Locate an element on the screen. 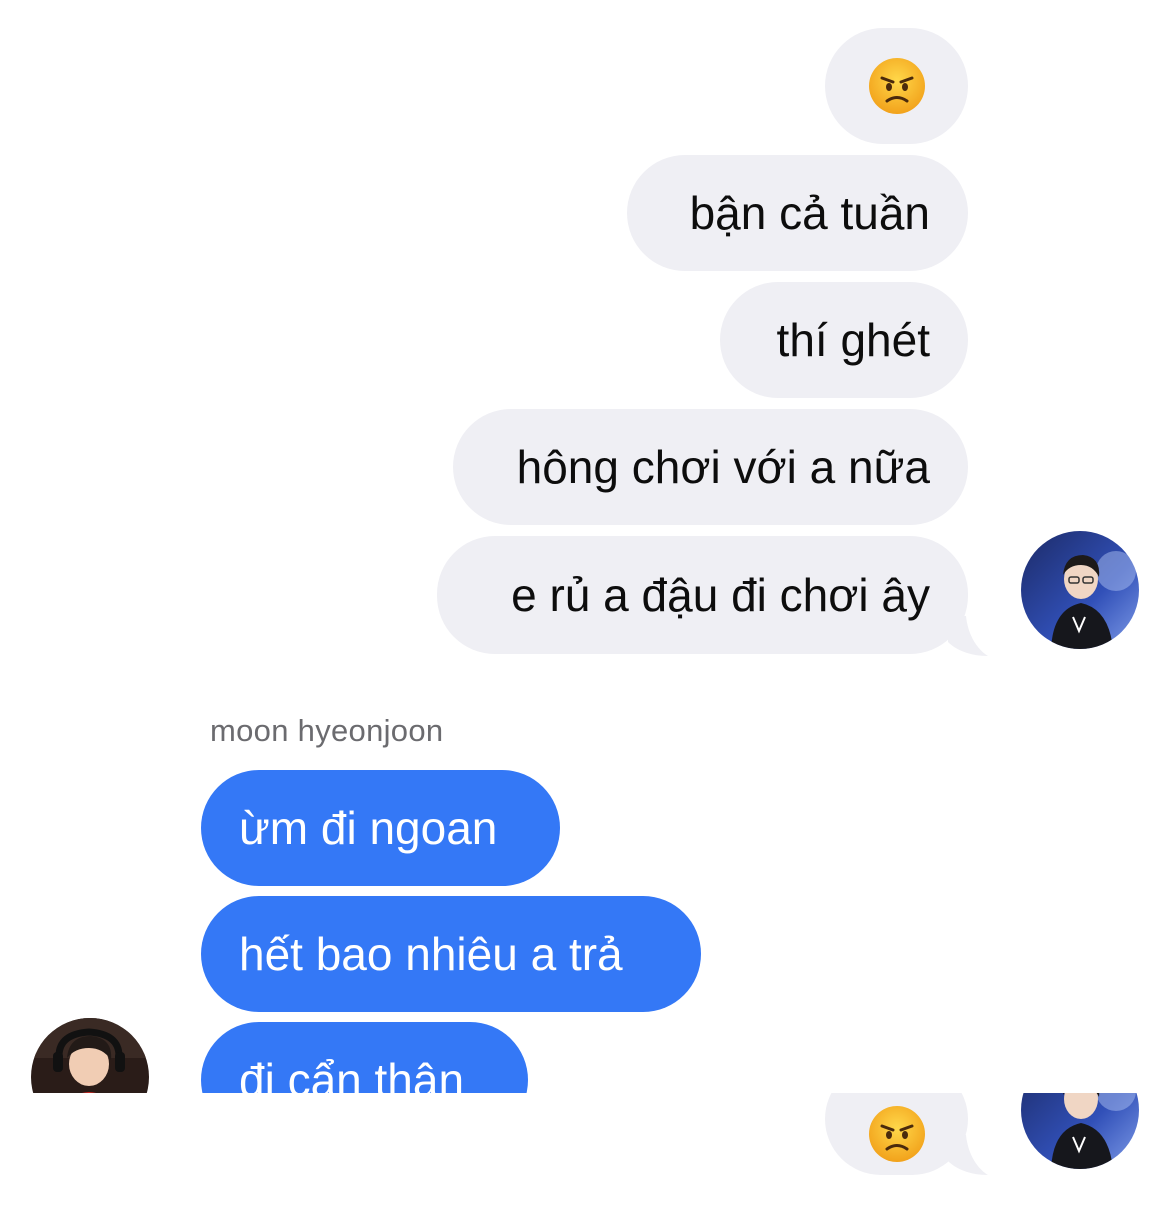 The image size is (1169, 1219). avatar-contact is located at coordinates (90, 1055).